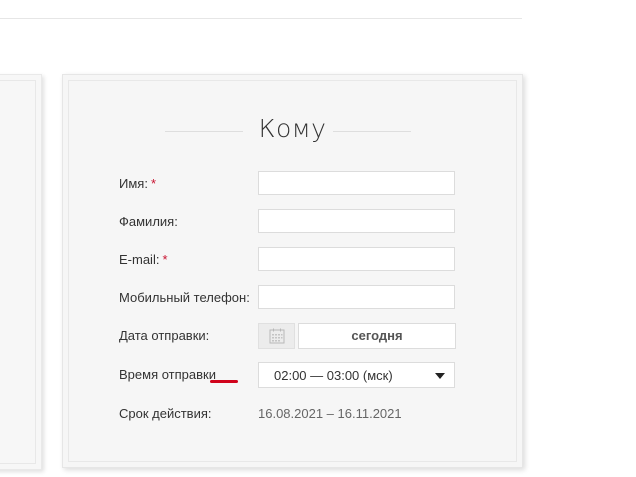 This screenshot has width=636, height=477. I want to click on send-time-select: 02:00 — 03:00 (мск), so click(356, 375).